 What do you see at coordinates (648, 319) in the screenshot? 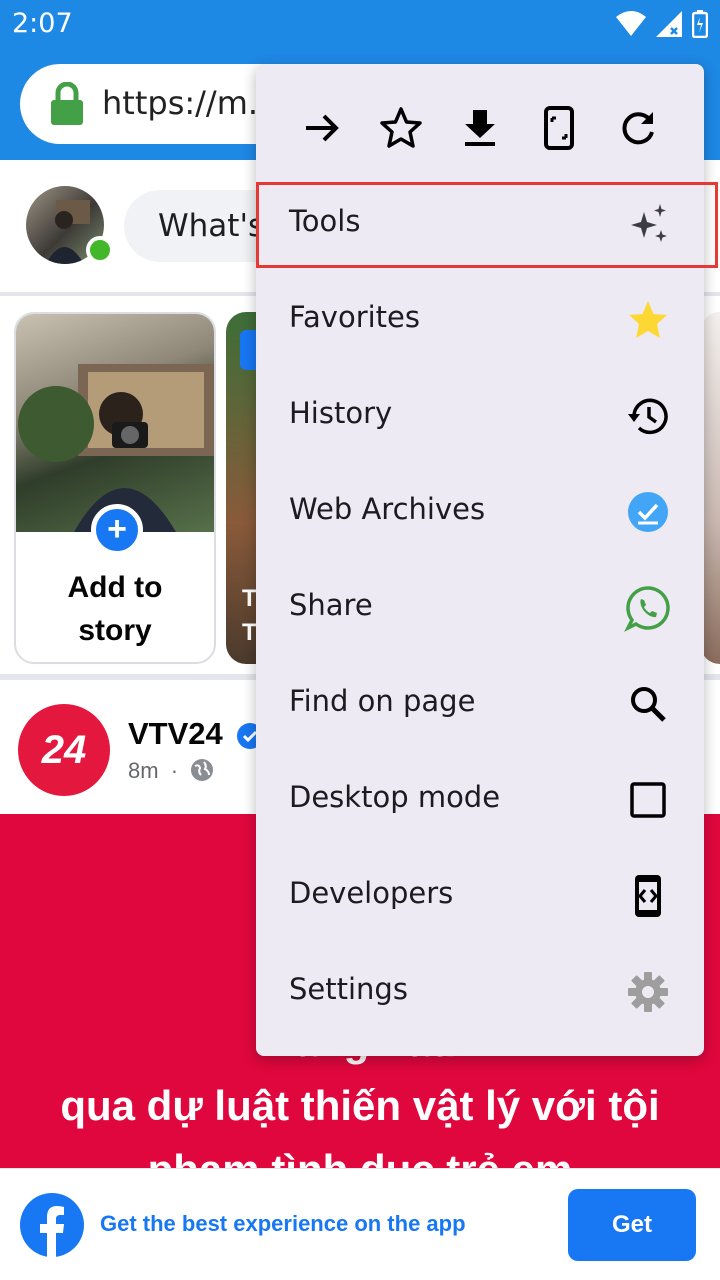
I see `star-icon` at bounding box center [648, 319].